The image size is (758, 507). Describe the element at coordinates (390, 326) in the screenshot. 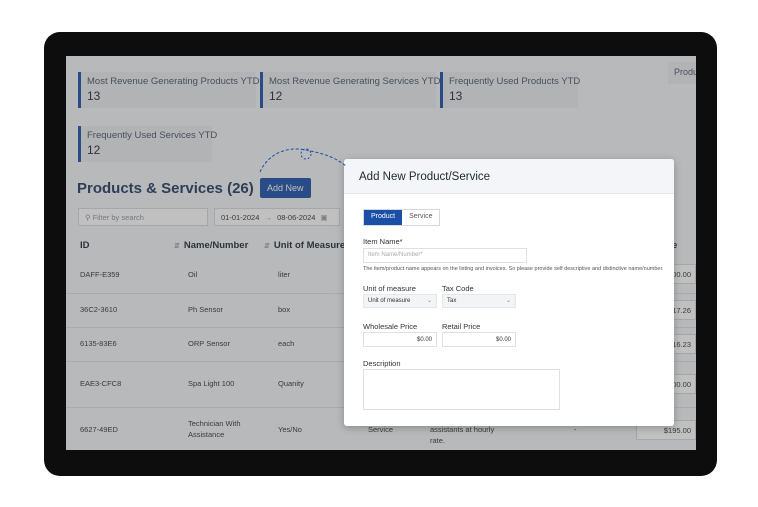

I see `wholesale-price-label: Wholesale Price` at that location.